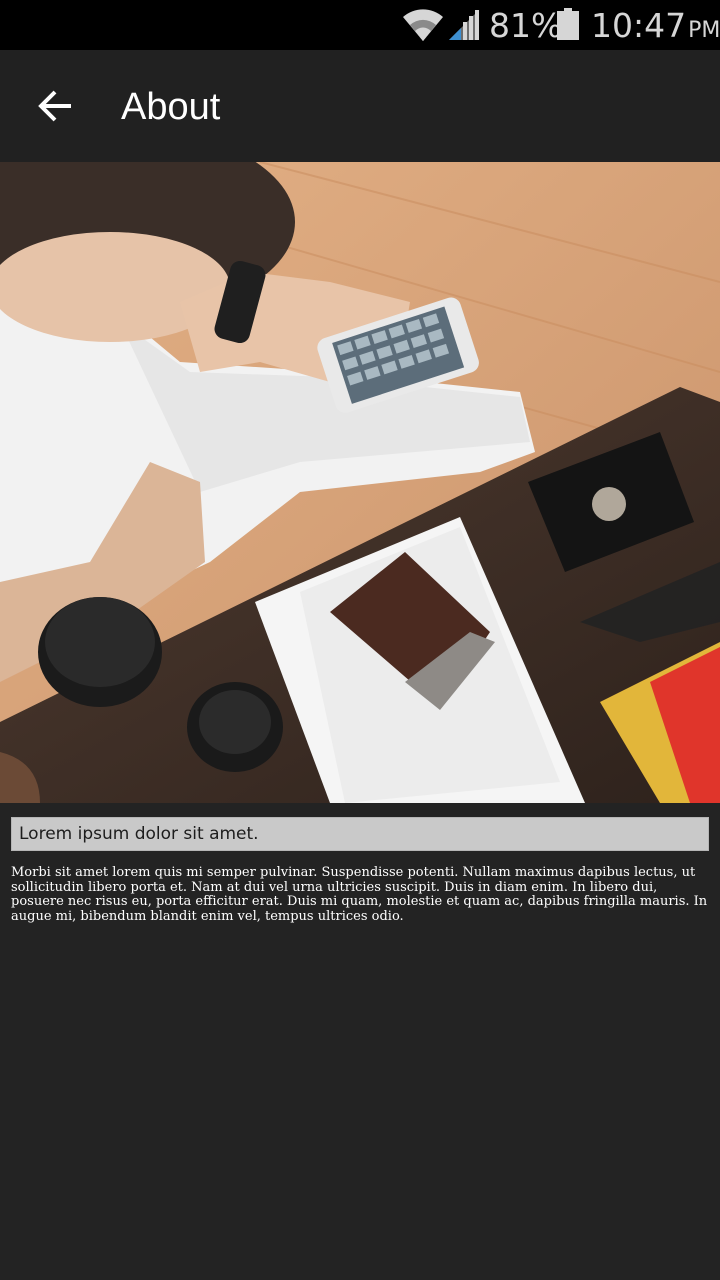 The image size is (720, 1280). What do you see at coordinates (526, 25) in the screenshot?
I see `battery-percent: 81%` at bounding box center [526, 25].